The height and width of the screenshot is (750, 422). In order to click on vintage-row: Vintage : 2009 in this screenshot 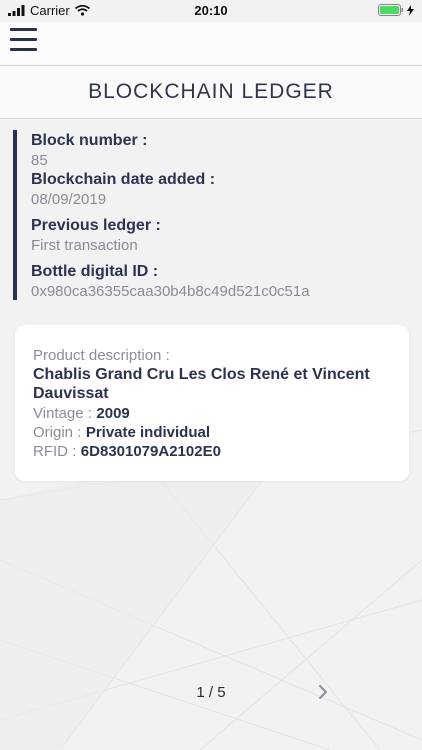, I will do `click(81, 414)`.